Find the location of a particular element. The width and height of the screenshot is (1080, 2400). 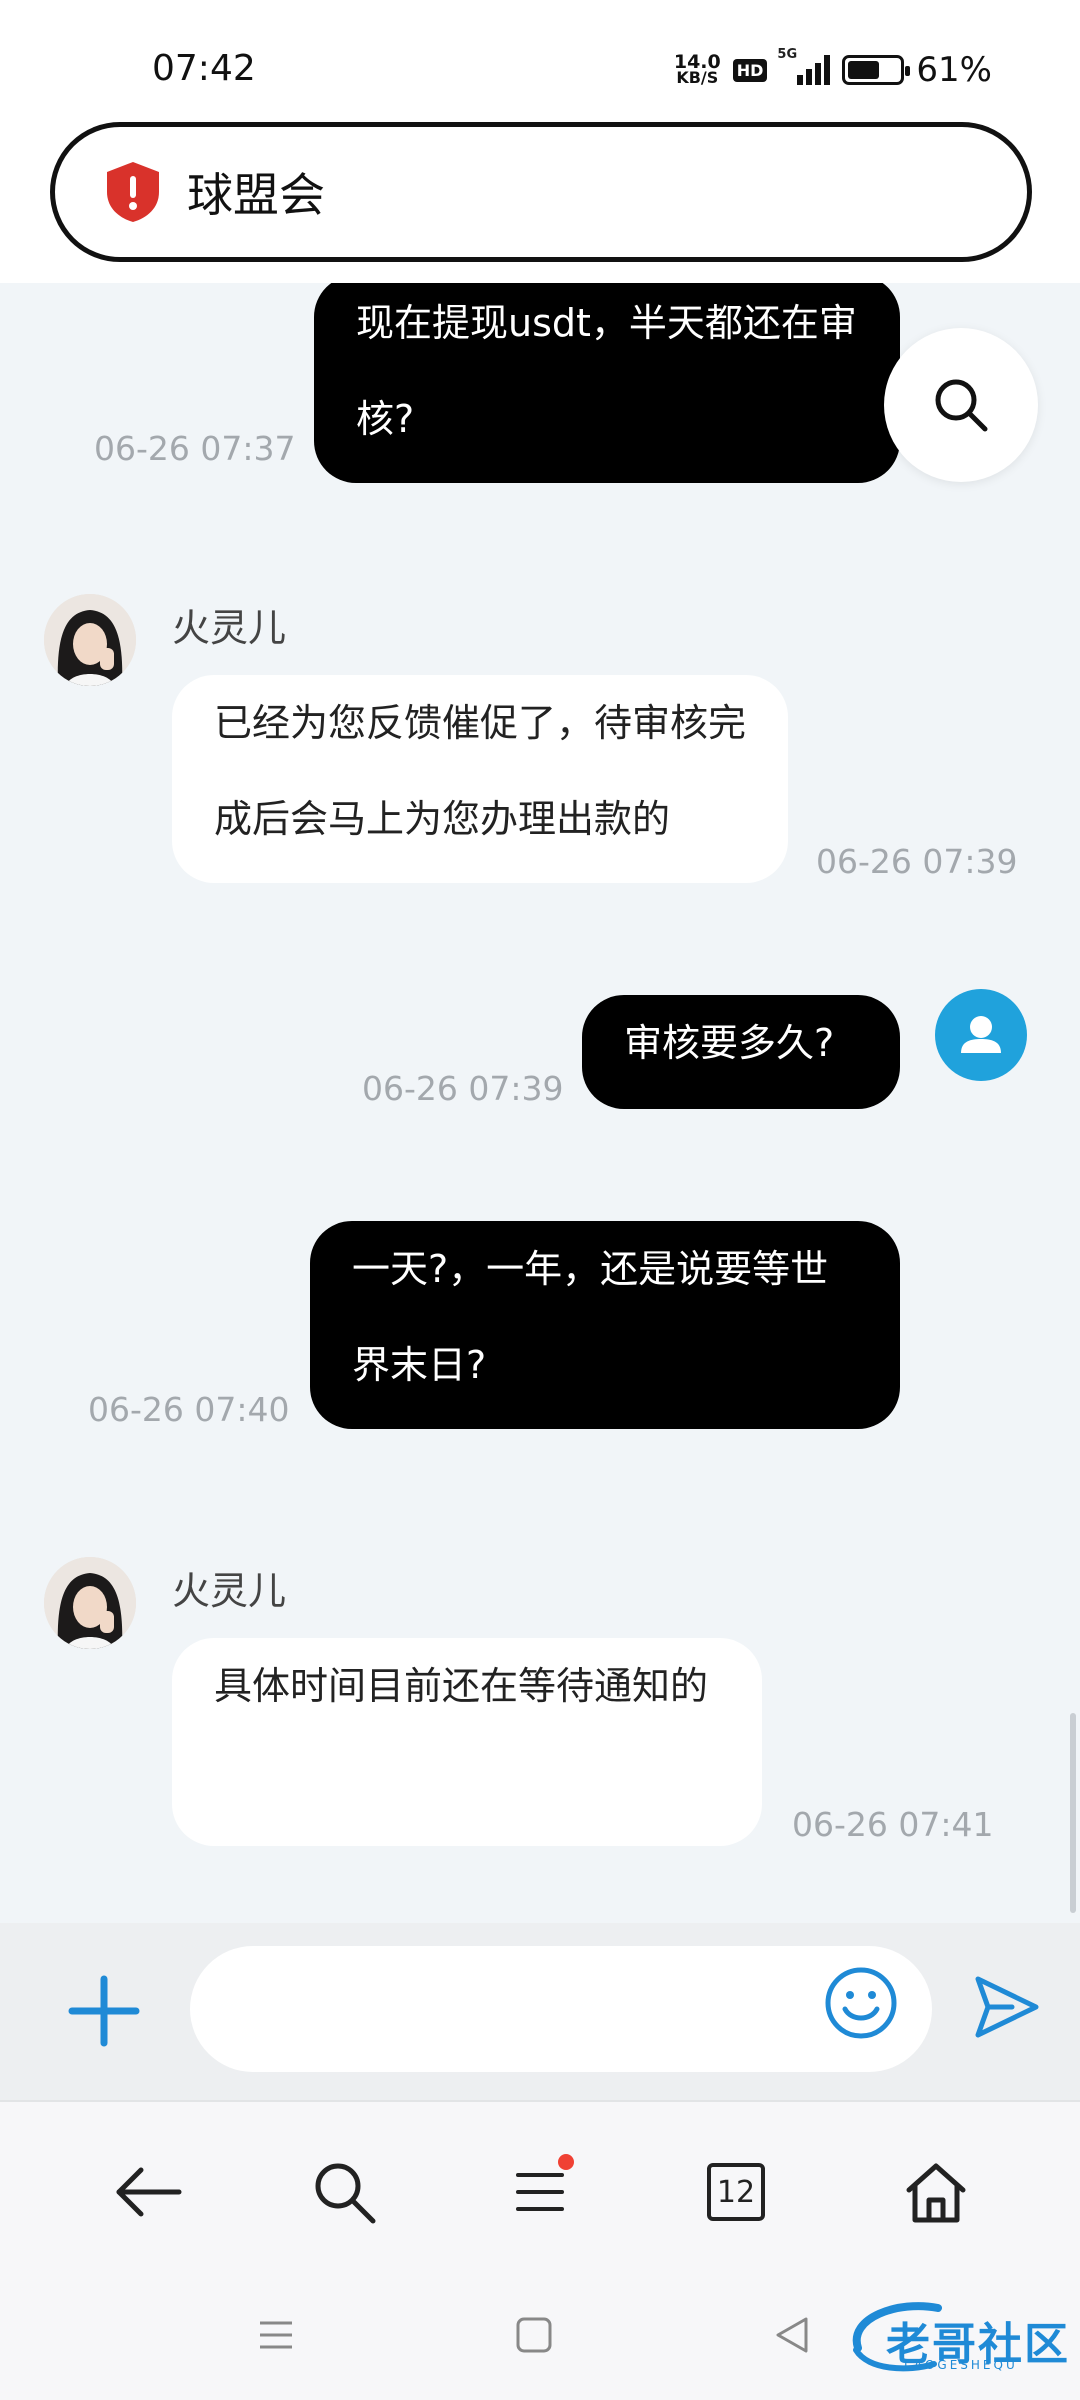

message-timestamp: 06-26 07:41 is located at coordinates (893, 1824).